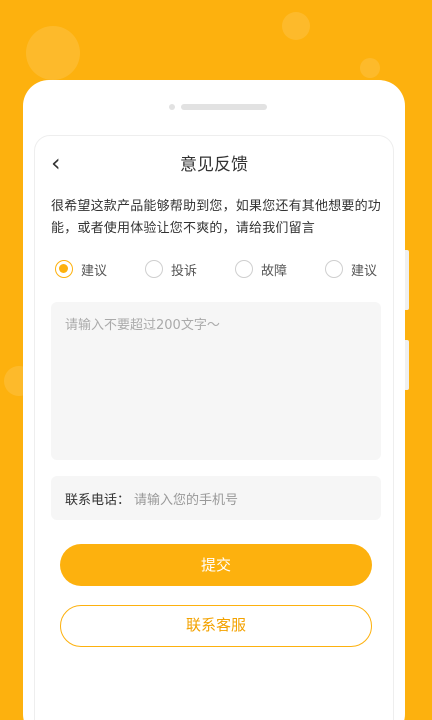  What do you see at coordinates (142, 325) in the screenshot?
I see `feedback-content-placeholder: 请输入不要超过200文字～` at bounding box center [142, 325].